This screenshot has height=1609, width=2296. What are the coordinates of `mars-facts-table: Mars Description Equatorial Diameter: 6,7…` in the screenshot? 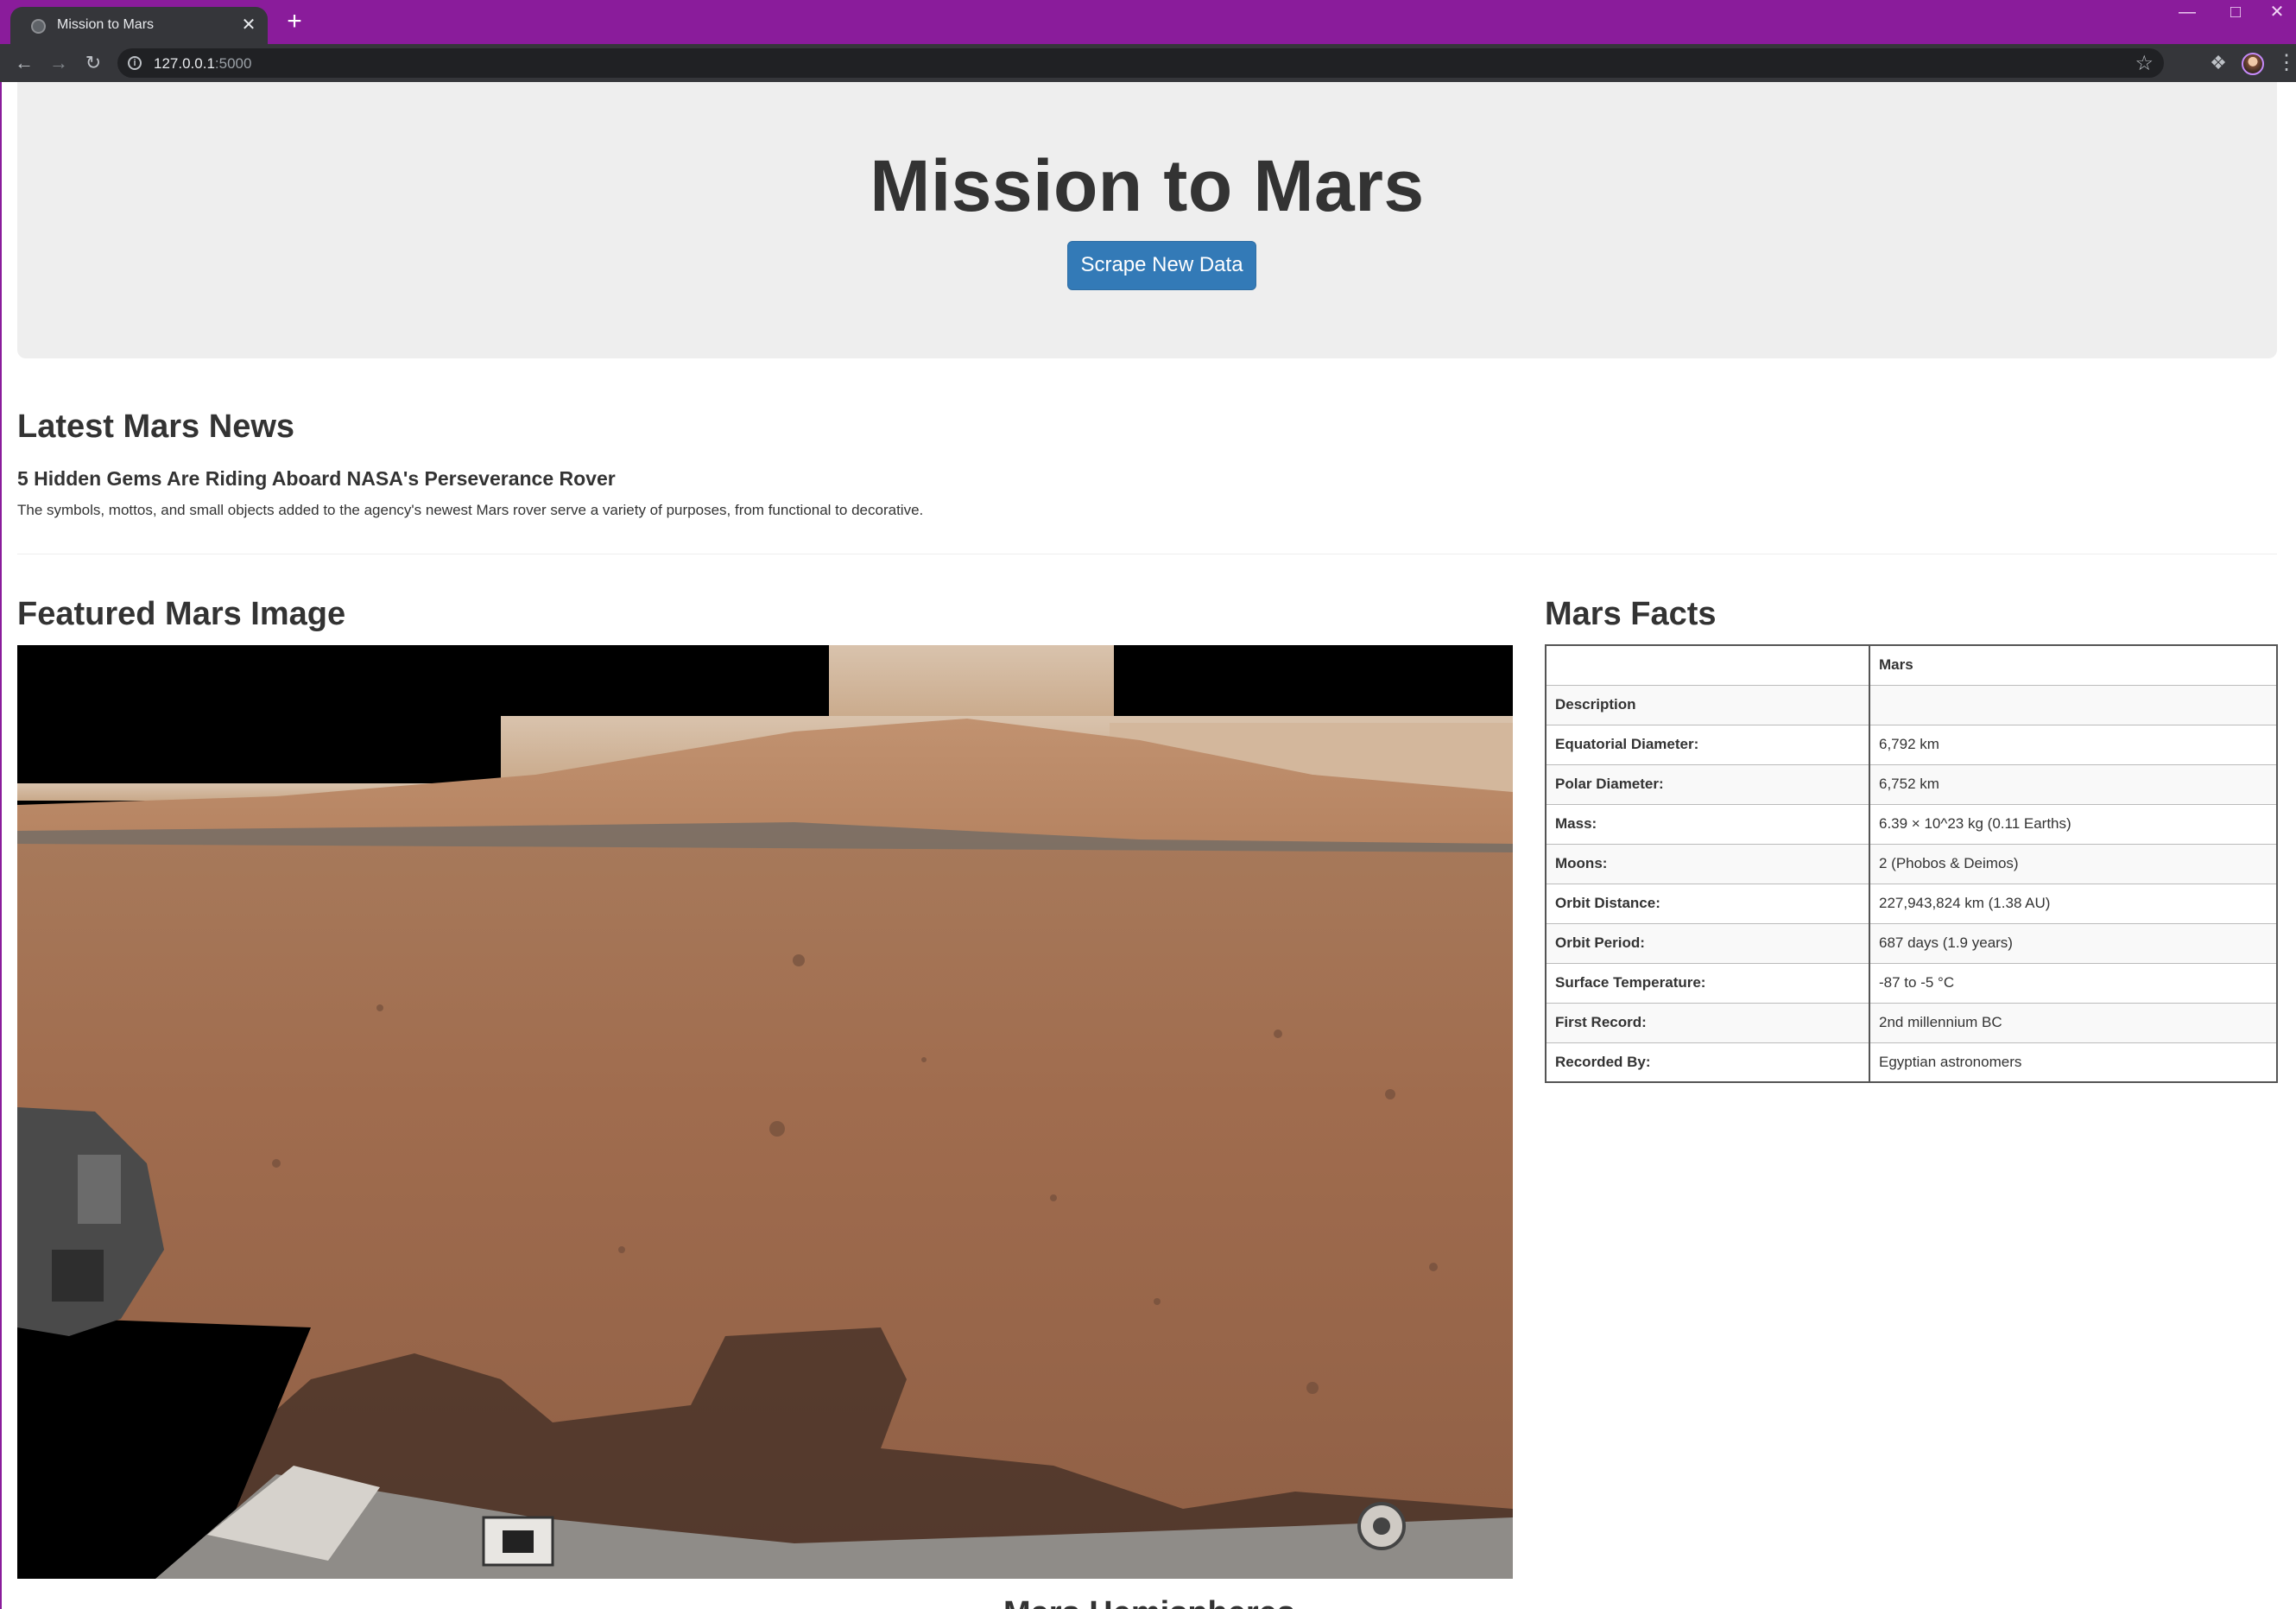 It's located at (1911, 863).